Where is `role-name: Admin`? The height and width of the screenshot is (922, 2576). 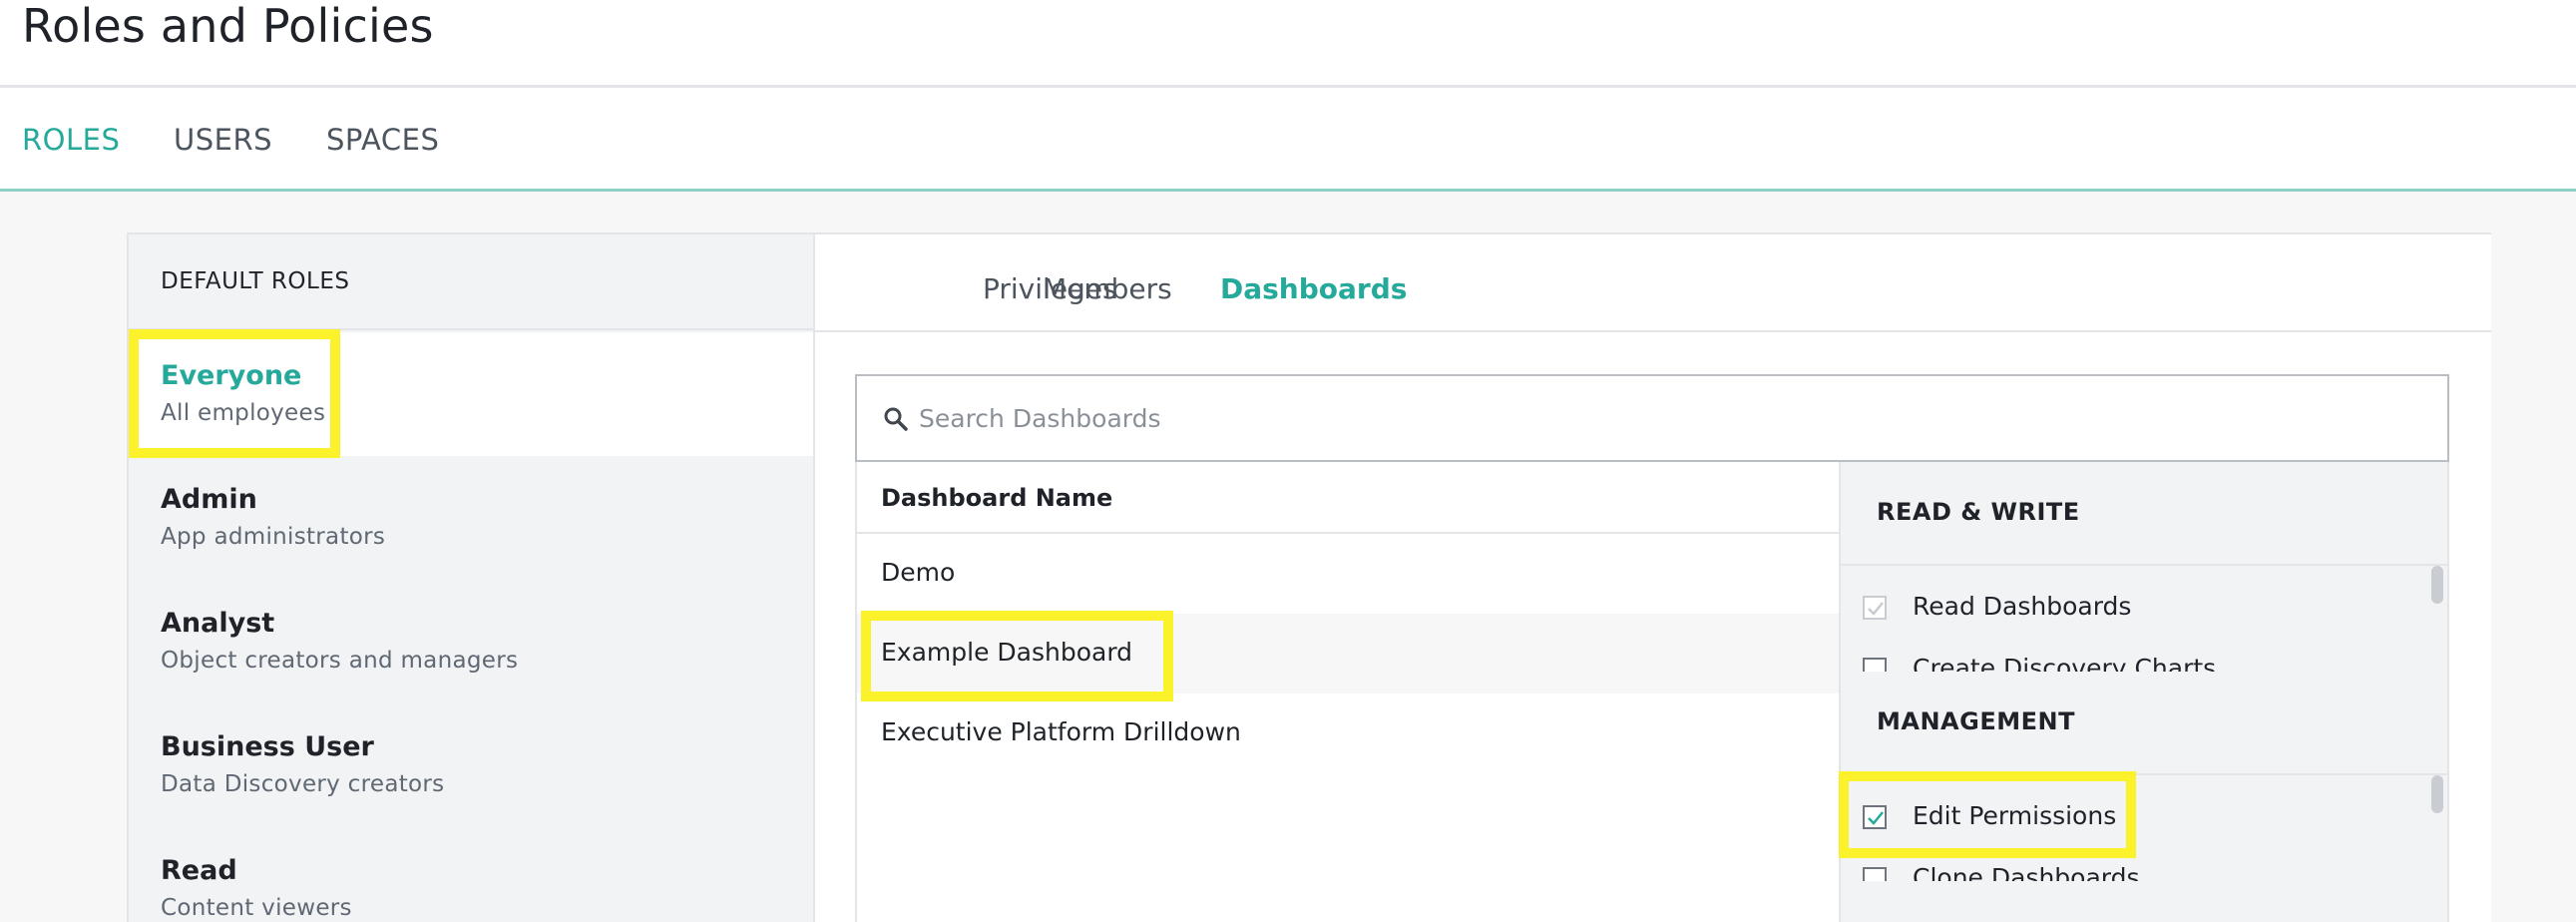 role-name: Admin is located at coordinates (209, 499).